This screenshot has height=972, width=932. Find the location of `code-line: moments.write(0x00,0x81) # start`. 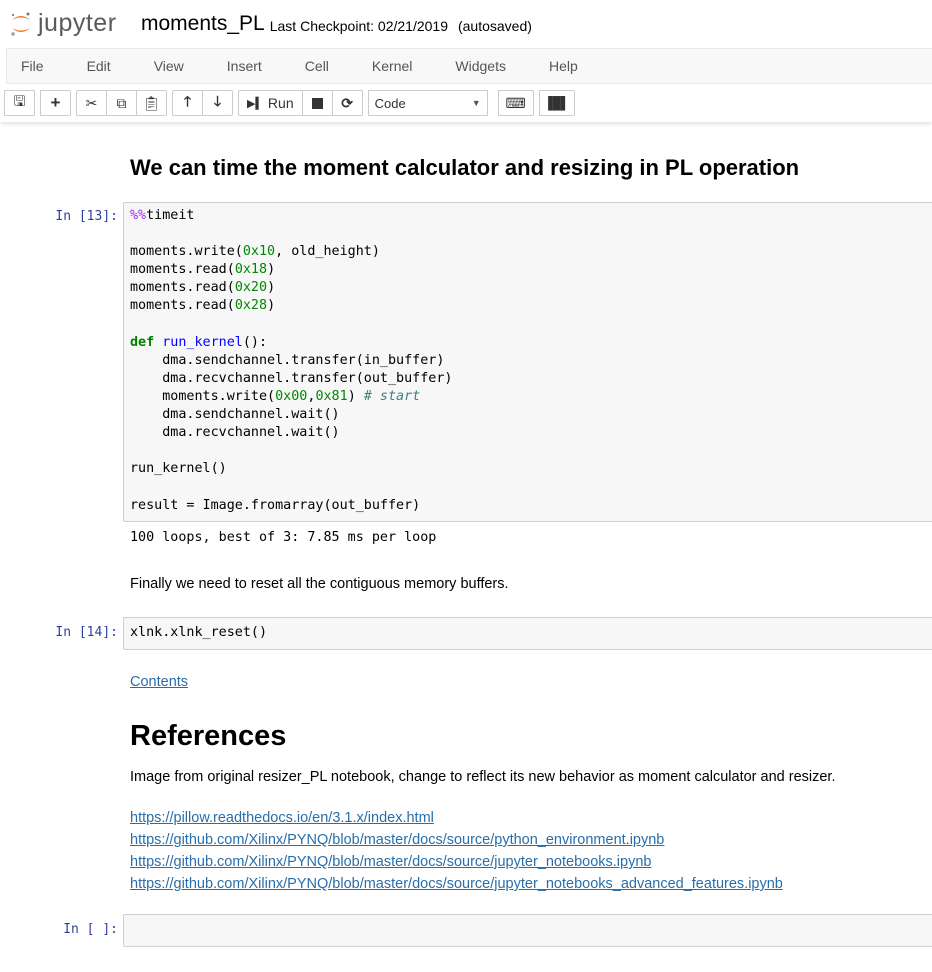

code-line: moments.write(0x00,0x81) # start is located at coordinates (528, 397).